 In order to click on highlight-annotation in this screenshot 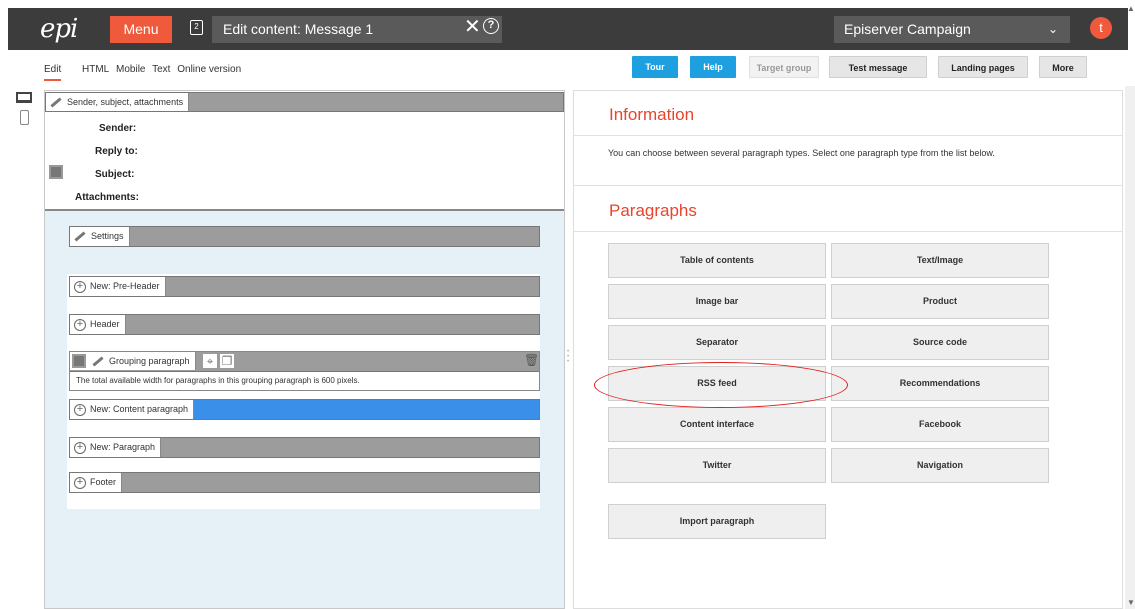, I will do `click(721, 385)`.